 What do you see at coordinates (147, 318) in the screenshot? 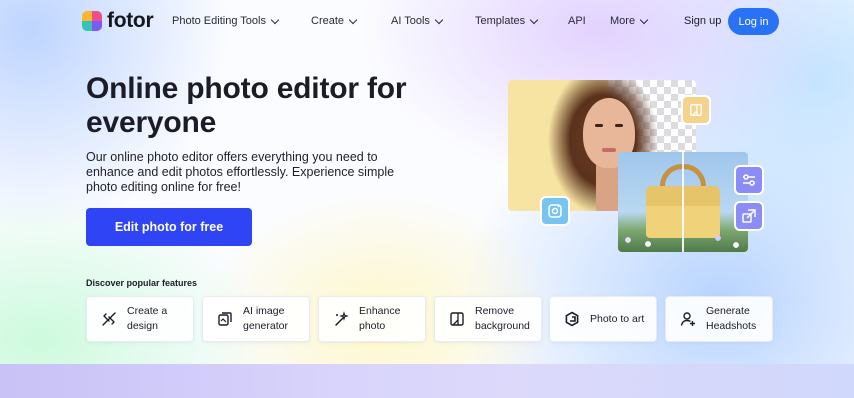
I see `feature-label: Create a design` at bounding box center [147, 318].